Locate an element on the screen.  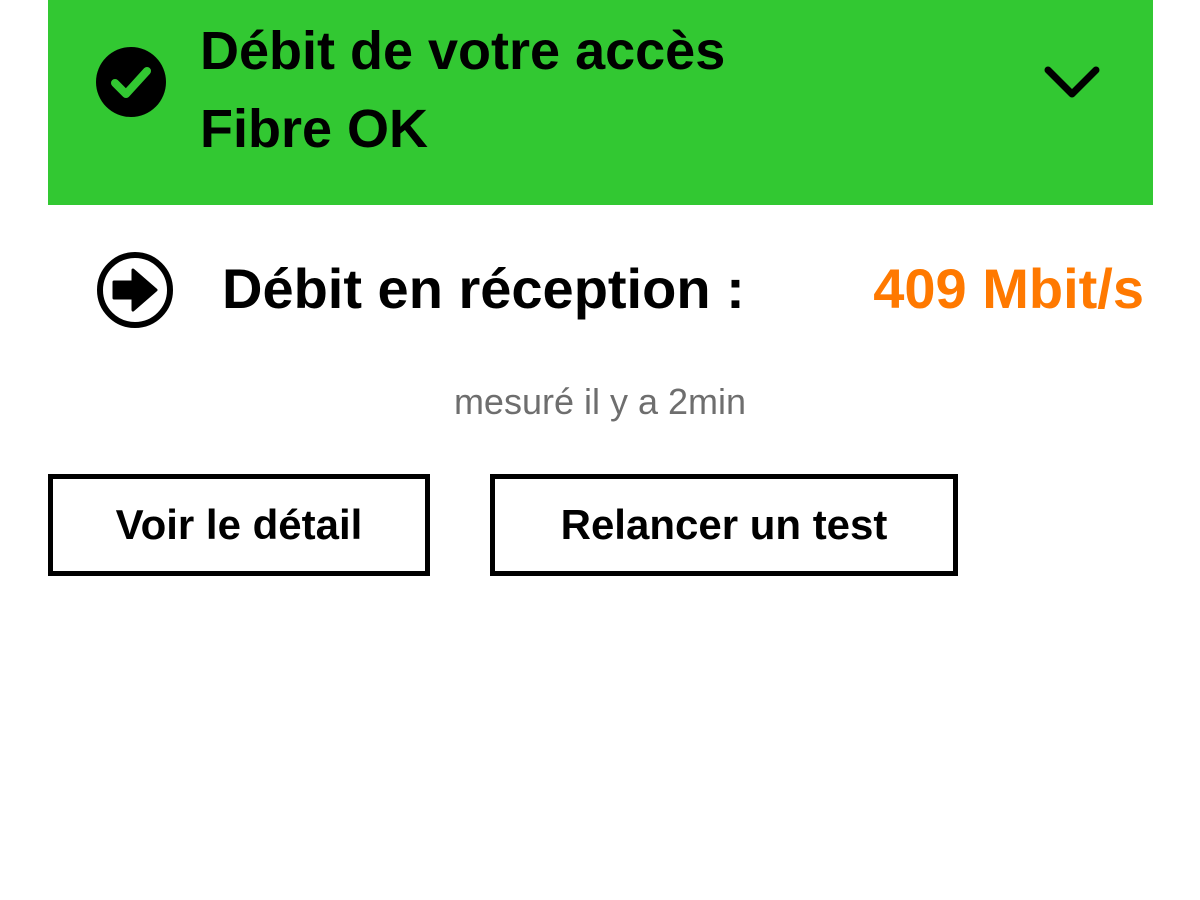
status-title: Débit de votre accès Fibre OK is located at coordinates (462, 90).